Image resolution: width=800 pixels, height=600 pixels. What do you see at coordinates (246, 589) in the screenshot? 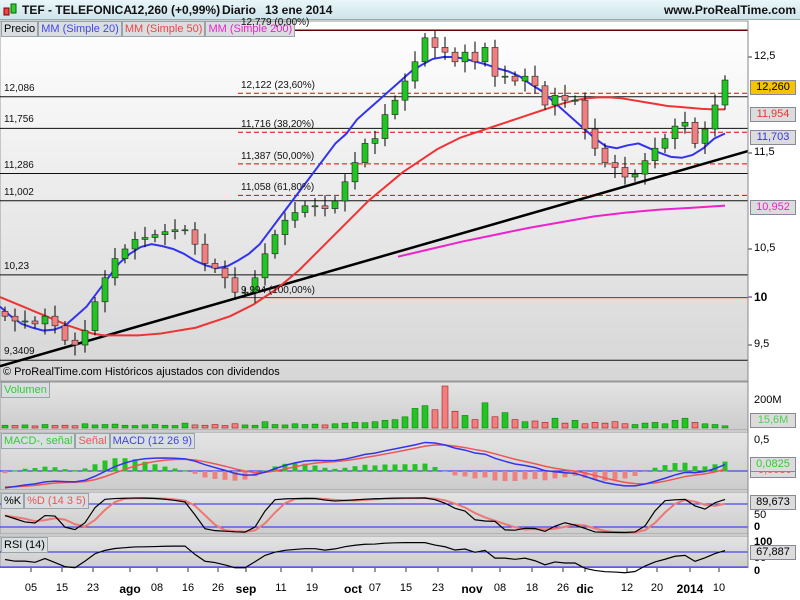
I see `x-tick-label: sep` at bounding box center [246, 589].